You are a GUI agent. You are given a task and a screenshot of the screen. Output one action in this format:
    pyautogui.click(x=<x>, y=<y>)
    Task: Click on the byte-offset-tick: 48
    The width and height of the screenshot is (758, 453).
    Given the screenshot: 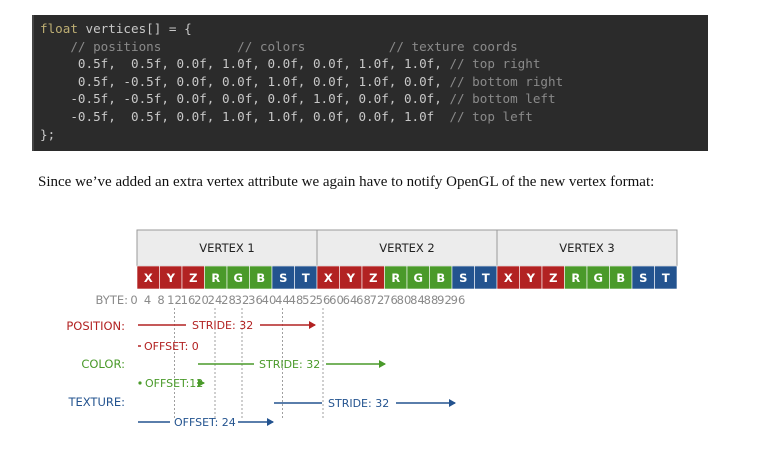 What is the action you would take?
    pyautogui.click(x=296, y=300)
    